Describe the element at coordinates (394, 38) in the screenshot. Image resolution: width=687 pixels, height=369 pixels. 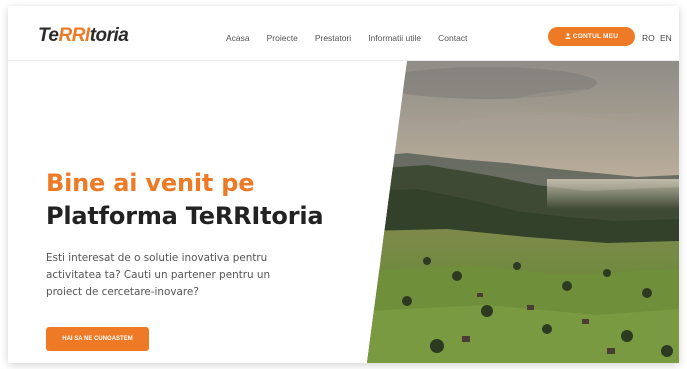
I see `nav-item-informatii-utile: Informatii utile` at that location.